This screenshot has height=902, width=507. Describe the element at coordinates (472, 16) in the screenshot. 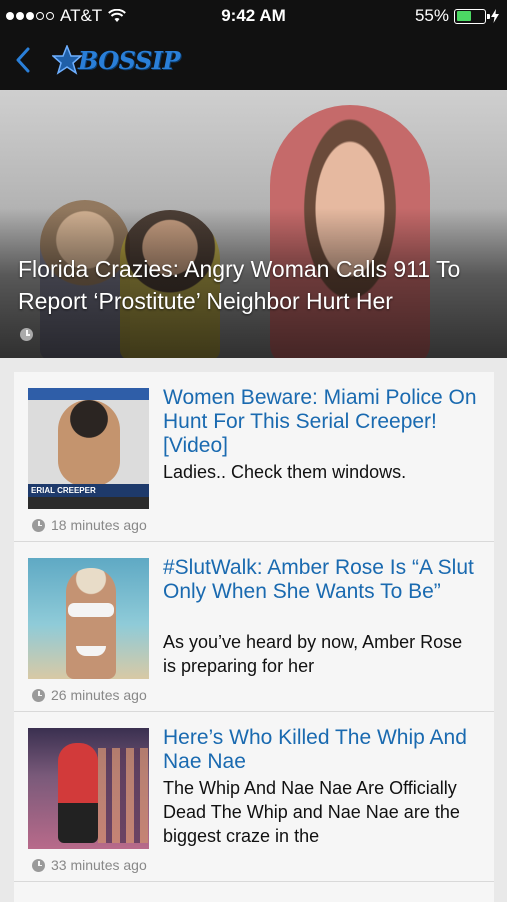

I see `battery-icon` at that location.